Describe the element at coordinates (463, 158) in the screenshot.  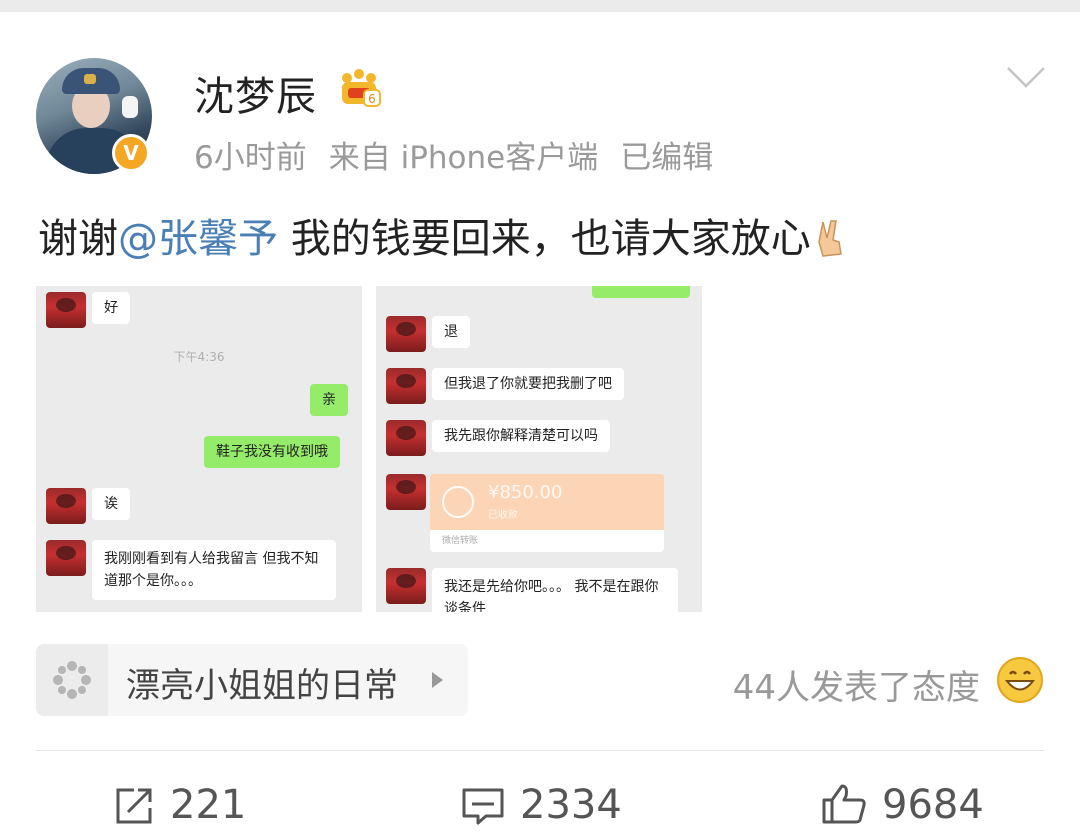
I see `post-source: 来自 iPhone客户端` at that location.